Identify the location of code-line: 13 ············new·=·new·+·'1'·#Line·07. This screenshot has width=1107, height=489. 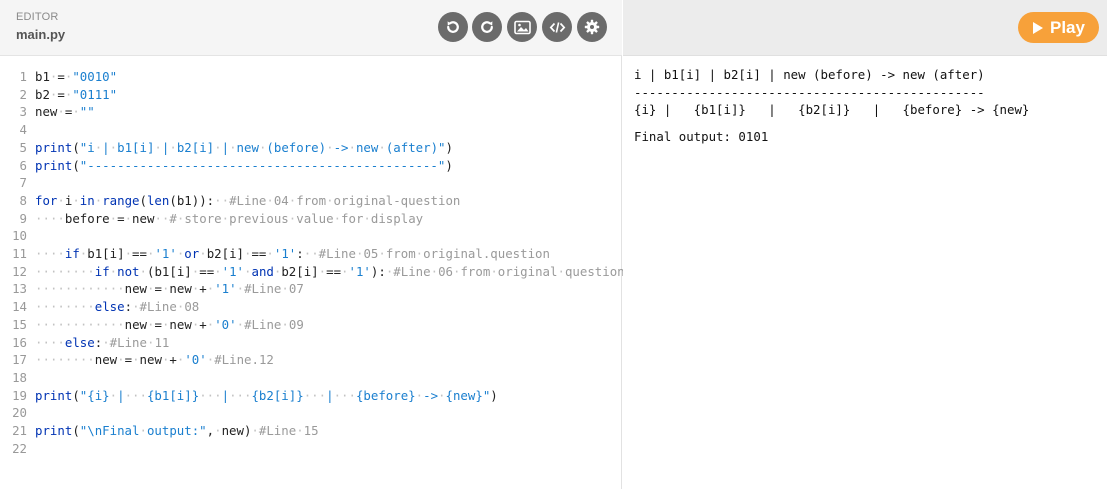
(310, 289).